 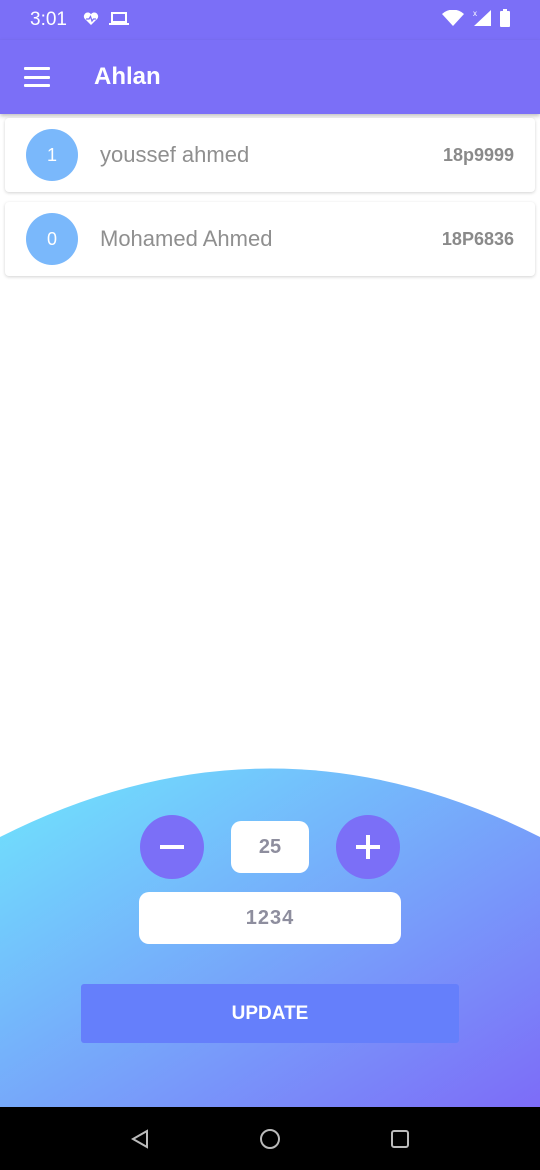 I want to click on list-item-name: youssef ahmed, so click(x=175, y=154).